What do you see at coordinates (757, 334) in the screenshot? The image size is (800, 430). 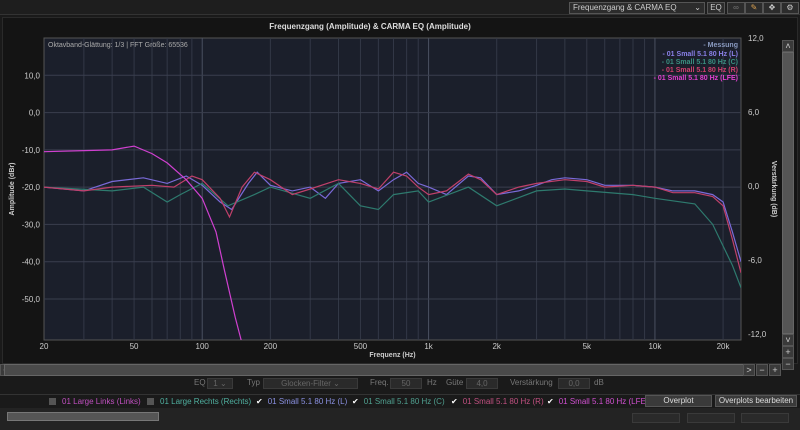 I see `y2-tick-label: -12,0` at bounding box center [757, 334].